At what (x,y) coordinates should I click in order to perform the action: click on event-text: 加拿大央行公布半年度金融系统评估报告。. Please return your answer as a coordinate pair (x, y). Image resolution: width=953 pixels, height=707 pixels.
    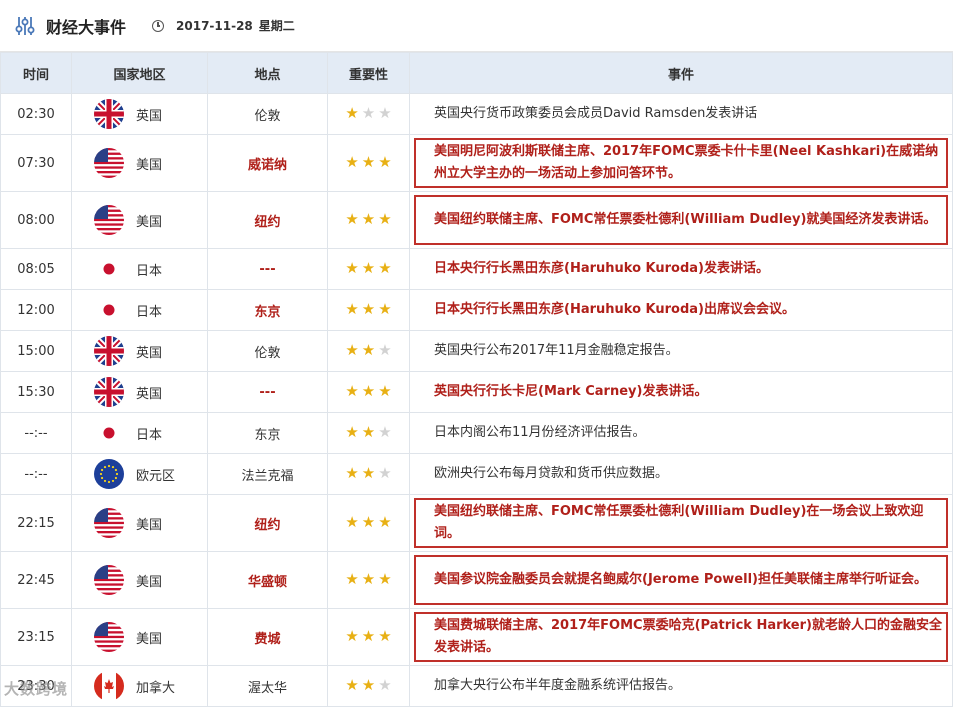
    Looking at the image, I should click on (558, 685).